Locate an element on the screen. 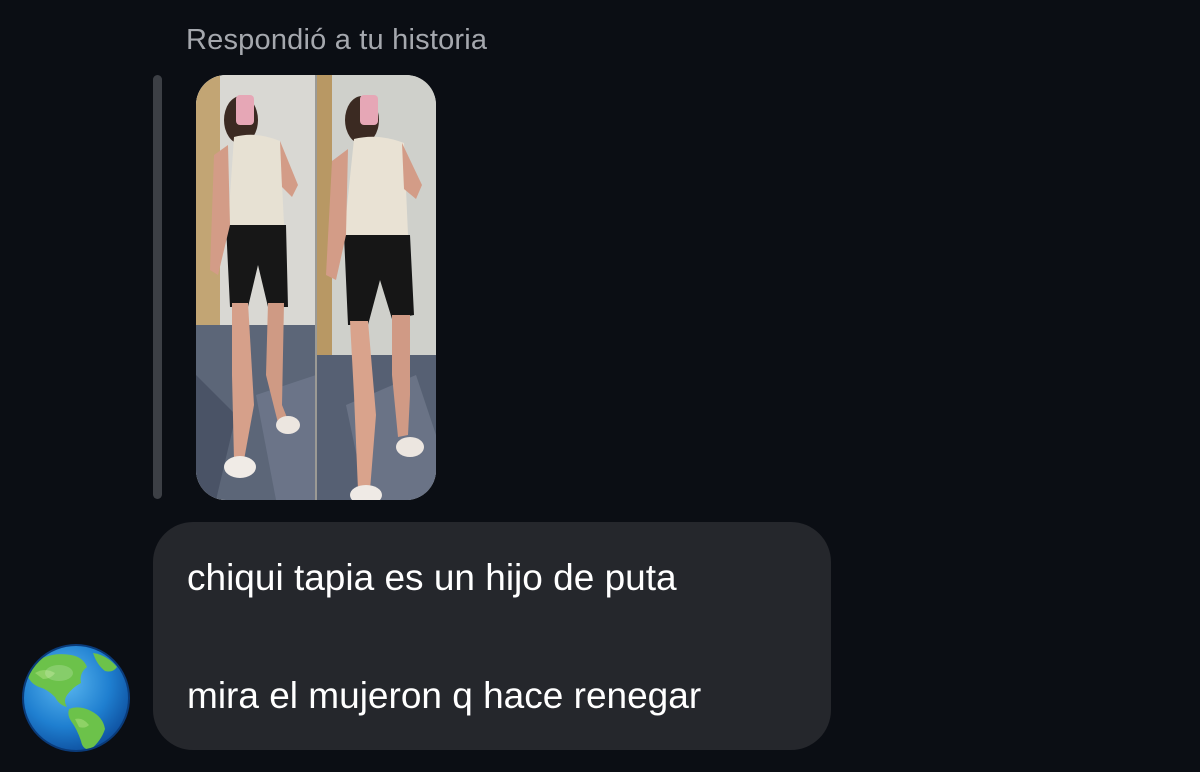 This screenshot has width=1200, height=772. sender-avatar is located at coordinates (76, 698).